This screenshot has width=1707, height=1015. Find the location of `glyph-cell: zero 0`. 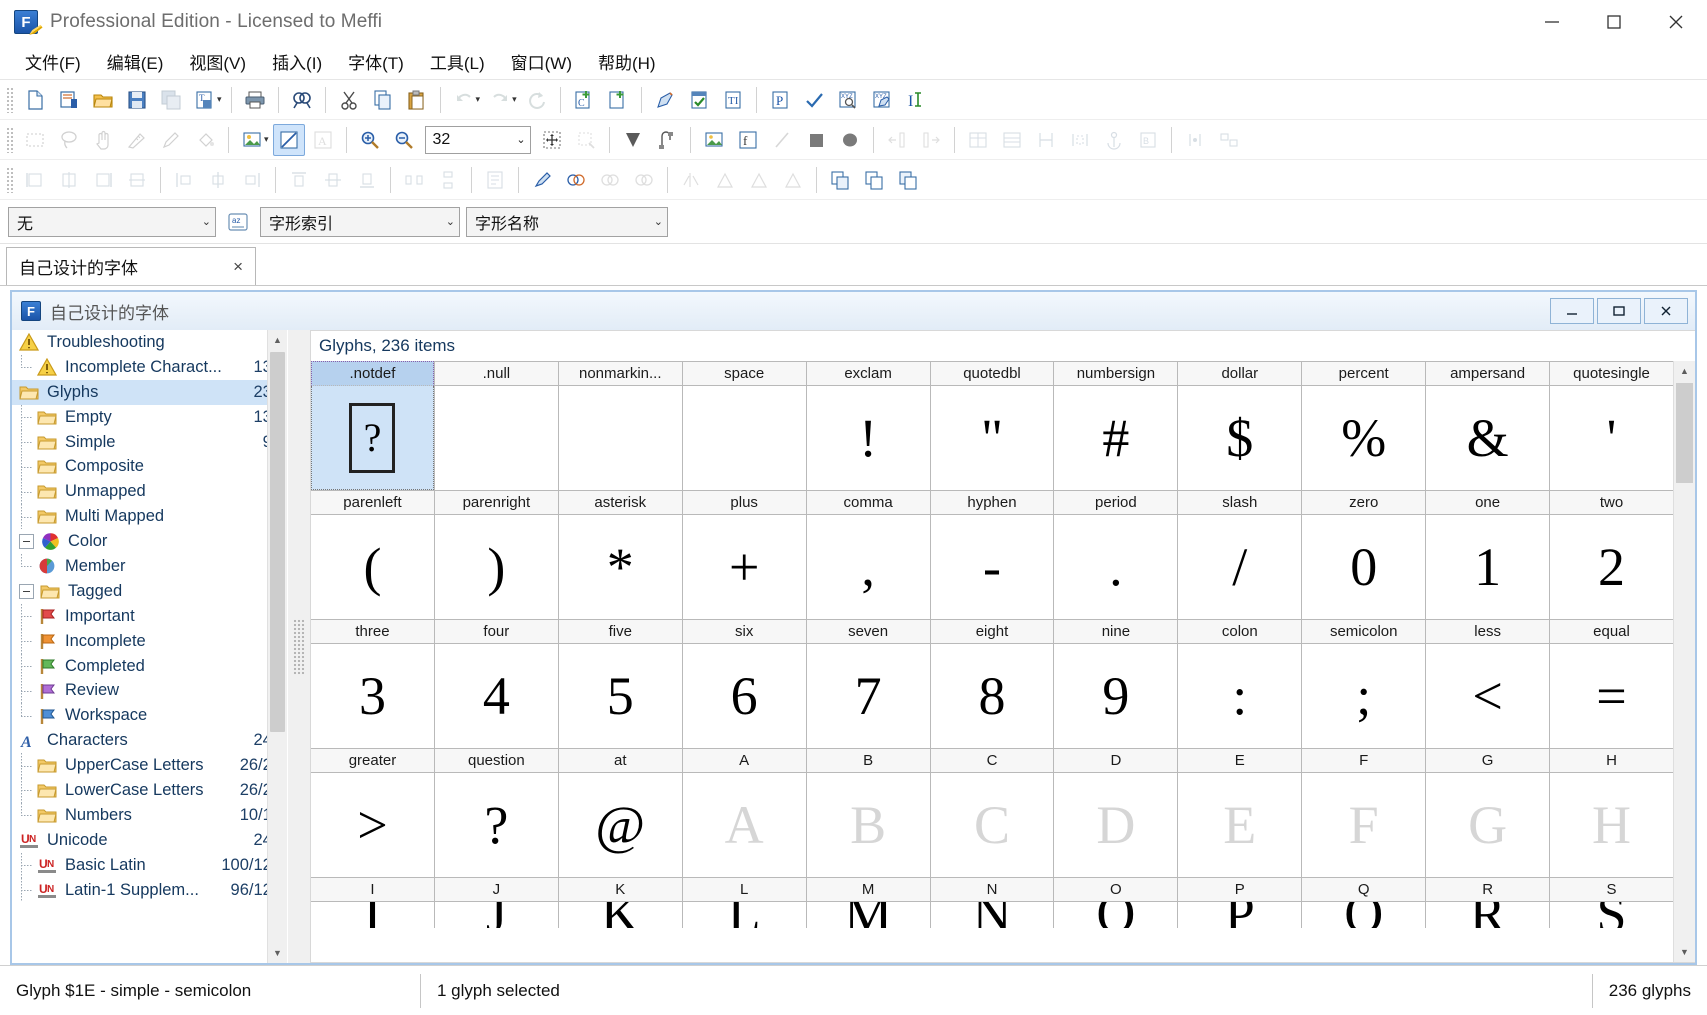

glyph-cell: zero 0 is located at coordinates (1364, 554).